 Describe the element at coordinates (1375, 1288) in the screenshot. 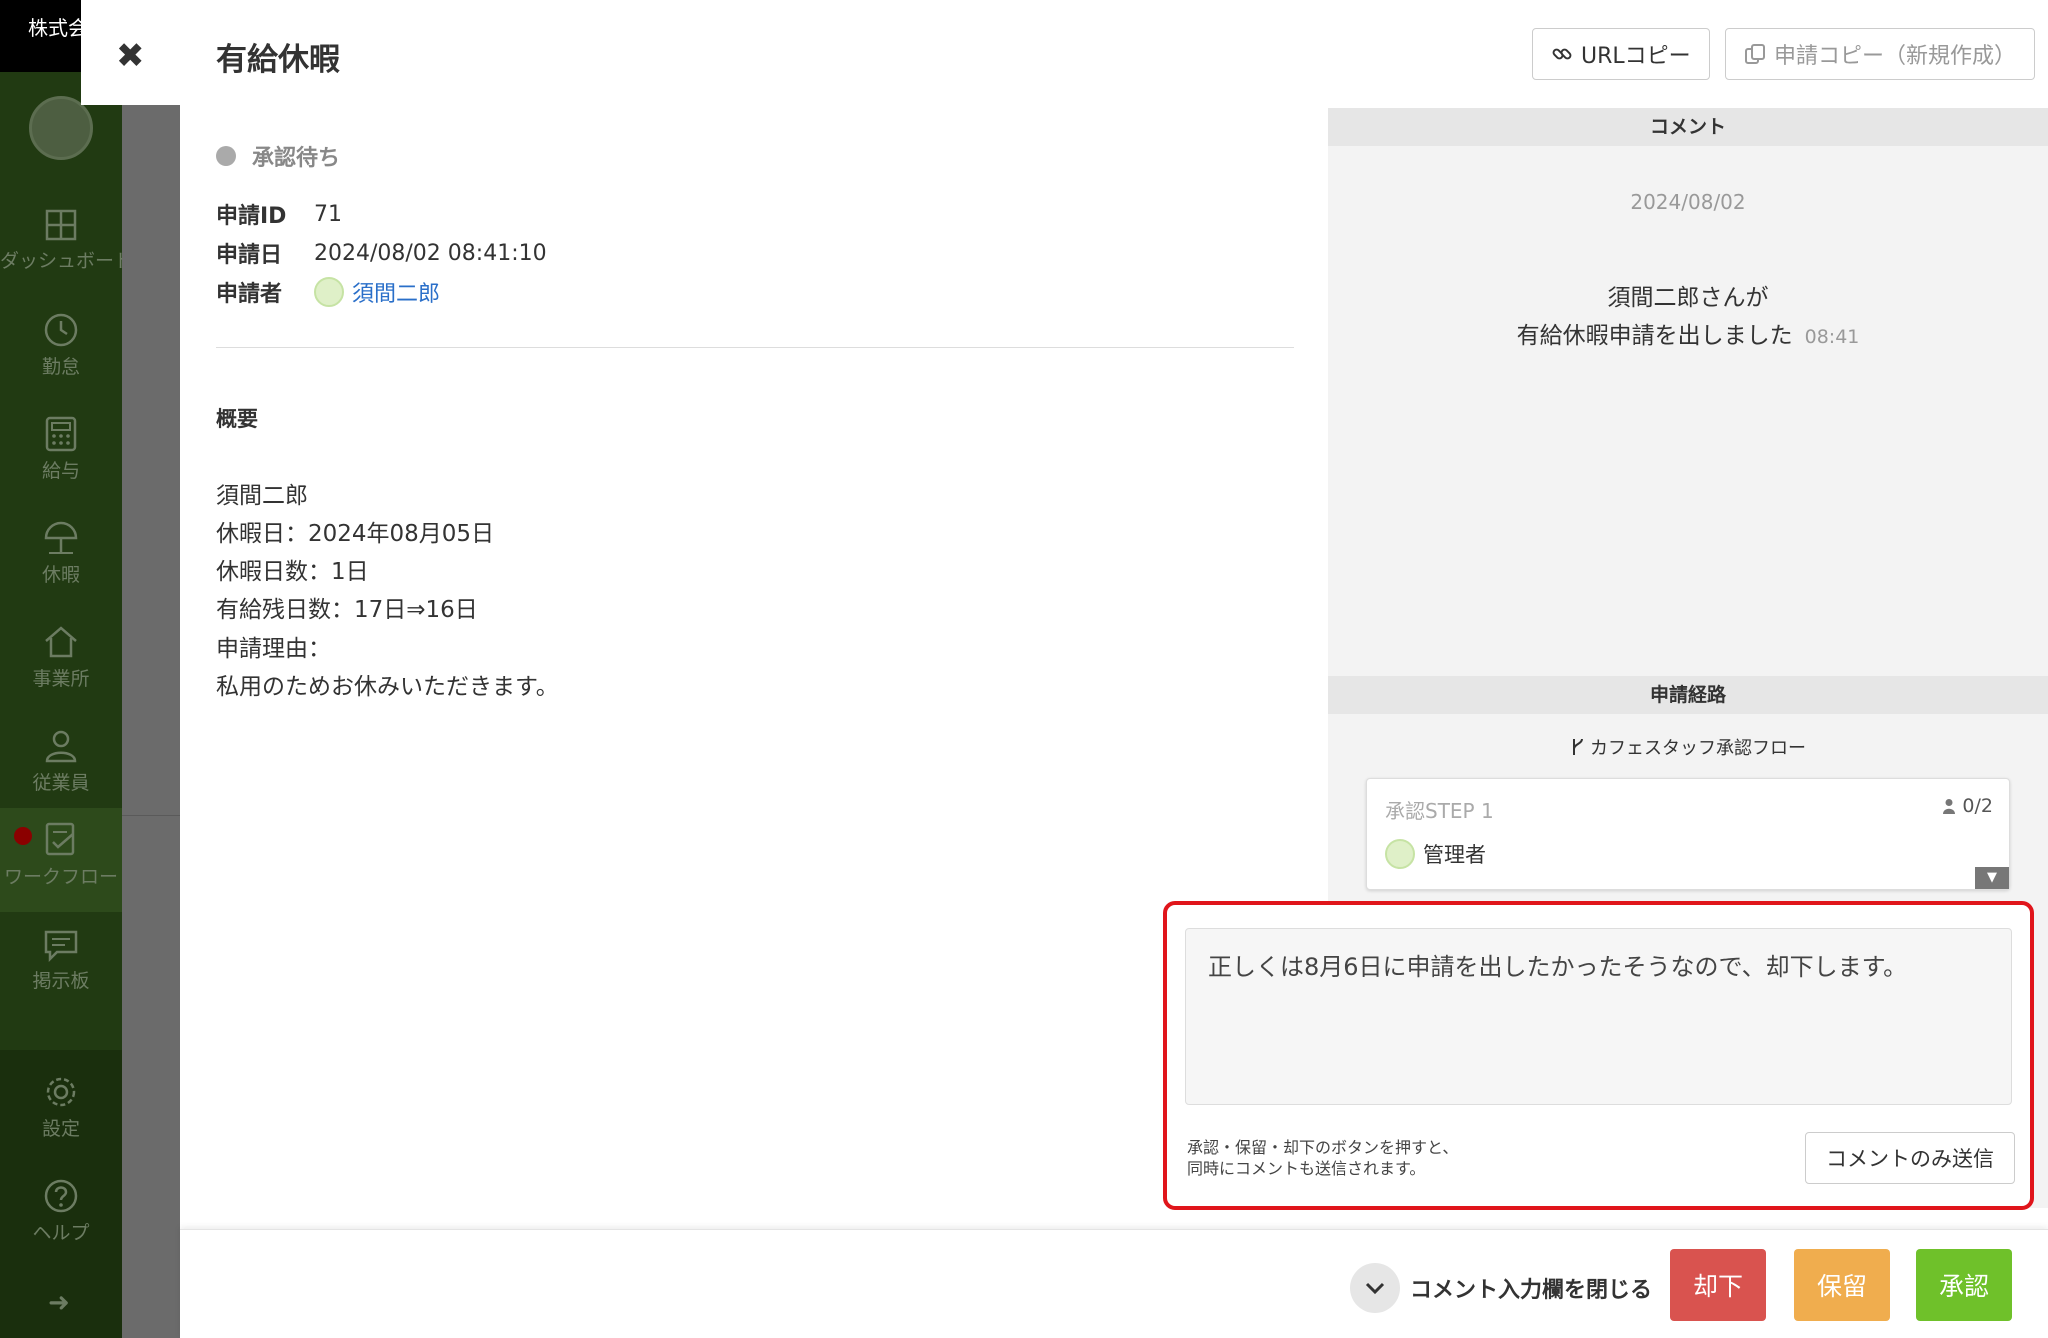

I see `chevron-down-icon` at that location.